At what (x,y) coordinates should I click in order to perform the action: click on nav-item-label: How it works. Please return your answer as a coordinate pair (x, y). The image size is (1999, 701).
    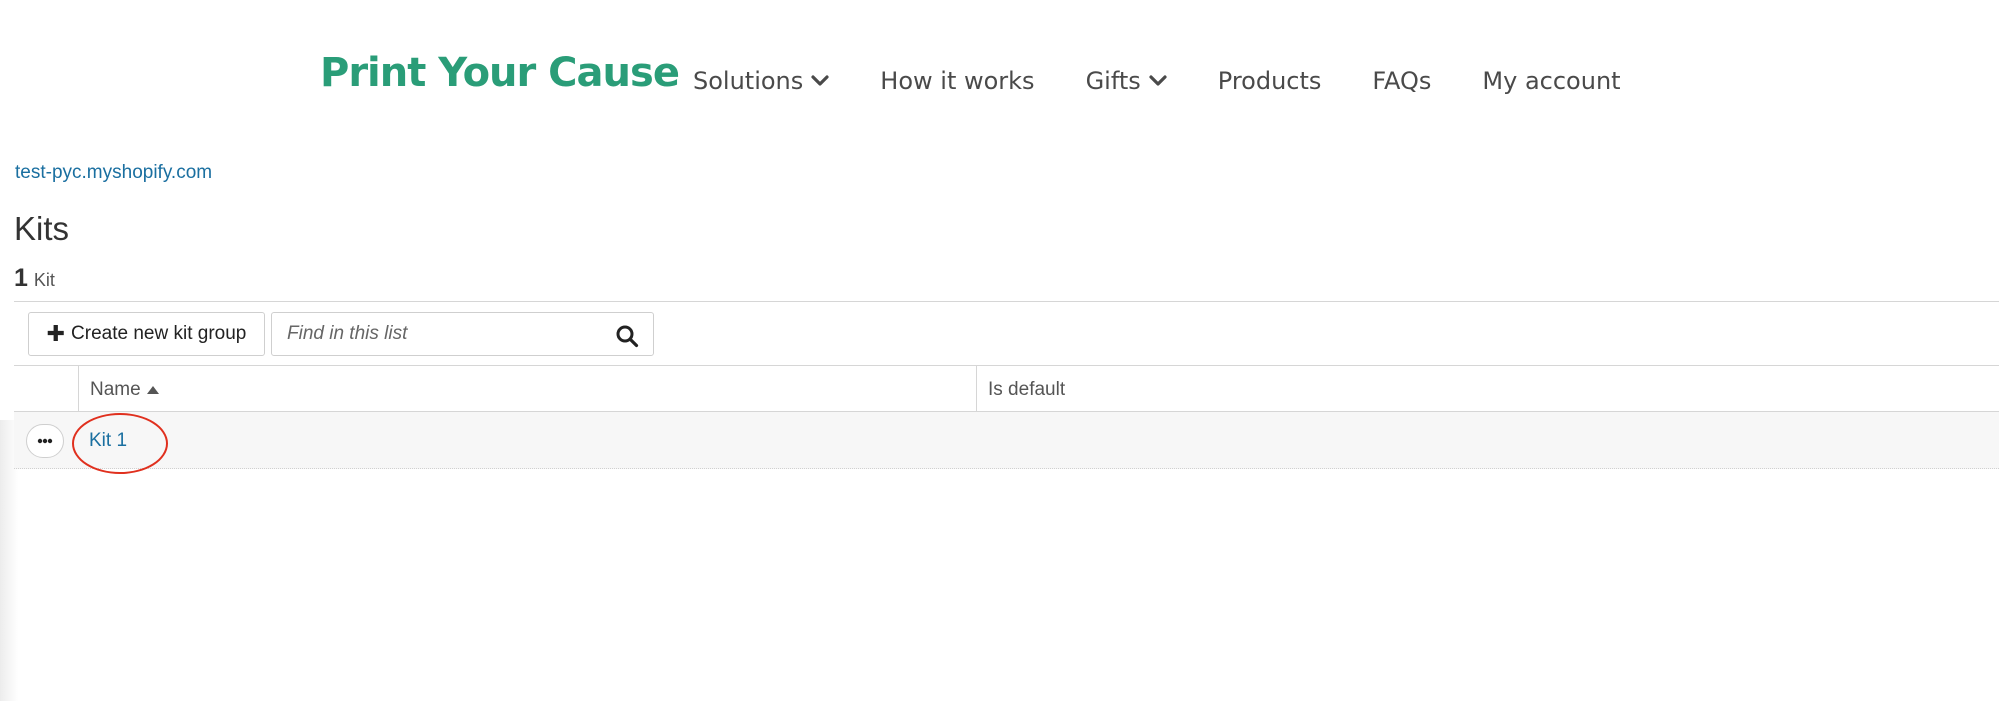
    Looking at the image, I should click on (957, 81).